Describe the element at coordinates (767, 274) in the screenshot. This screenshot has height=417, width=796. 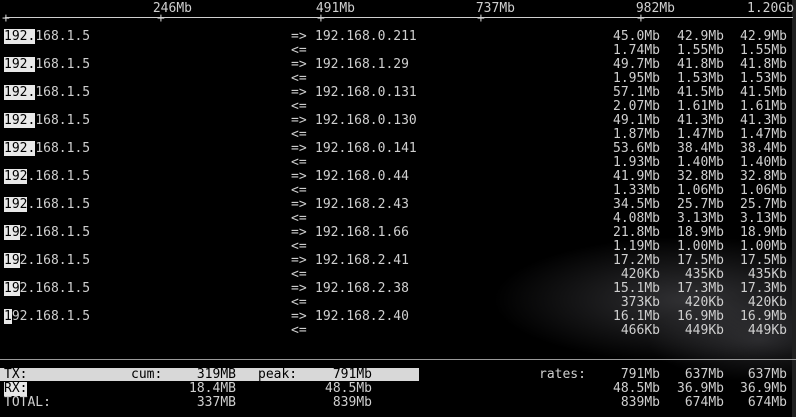
I see `rx-rate-40s: 435Kb` at that location.